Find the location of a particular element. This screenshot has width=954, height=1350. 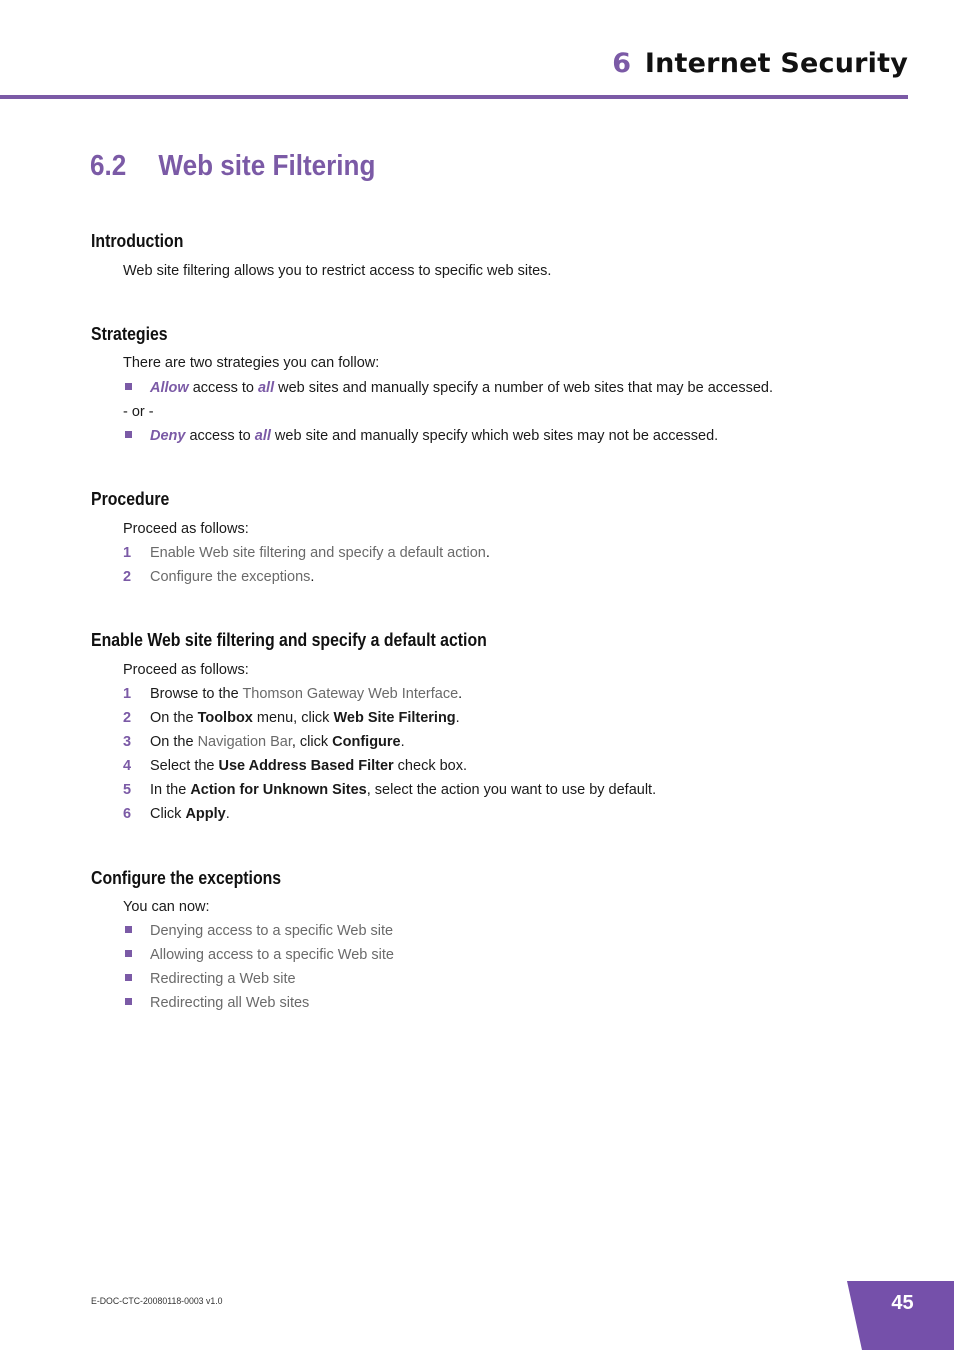

text: In the is located at coordinates (170, 790).